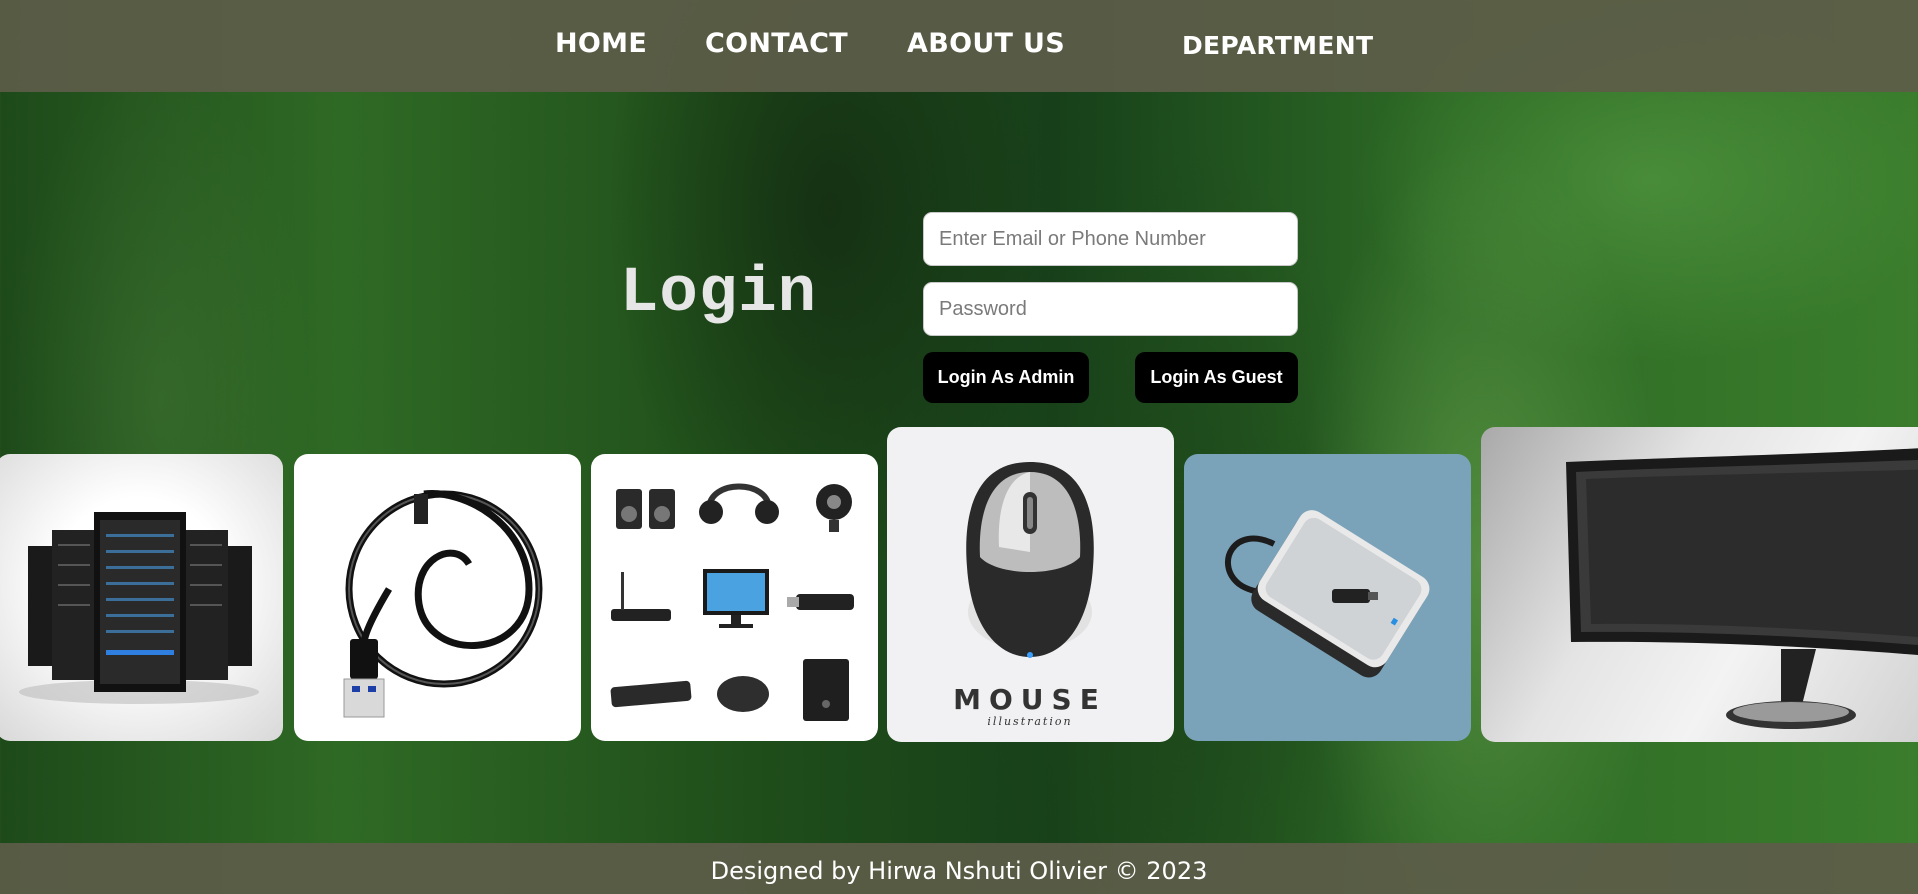  What do you see at coordinates (719, 294) in the screenshot?
I see `login-heading: Login` at bounding box center [719, 294].